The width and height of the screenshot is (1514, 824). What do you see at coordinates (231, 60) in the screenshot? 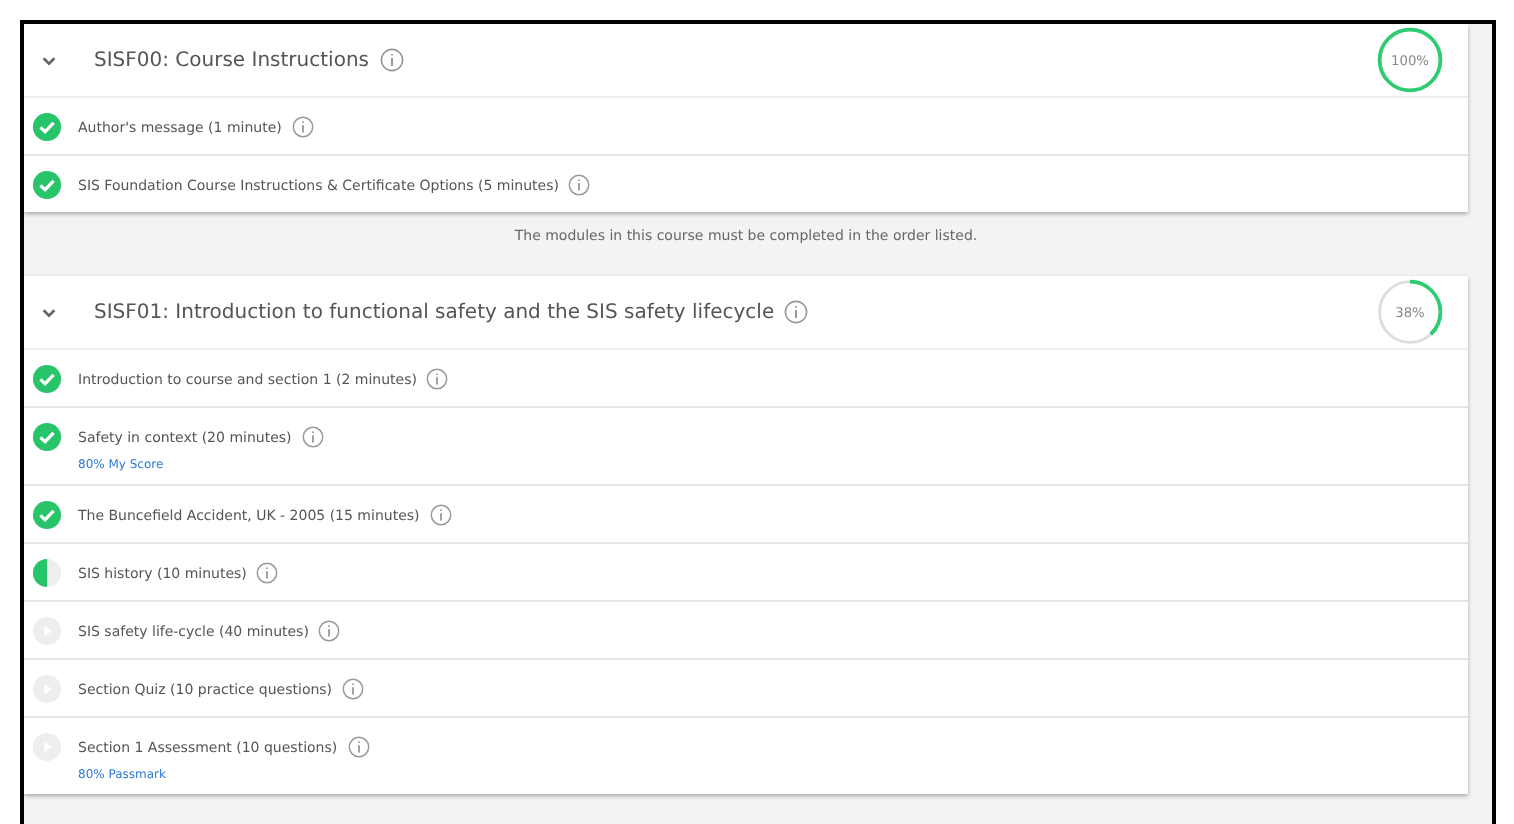
I see `module-title: SISF00: Course Instructions` at bounding box center [231, 60].